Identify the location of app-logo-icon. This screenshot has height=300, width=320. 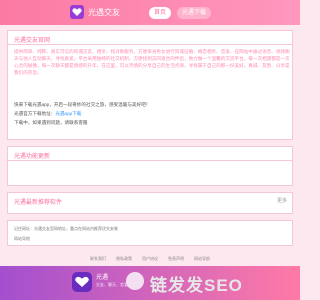
(77, 12).